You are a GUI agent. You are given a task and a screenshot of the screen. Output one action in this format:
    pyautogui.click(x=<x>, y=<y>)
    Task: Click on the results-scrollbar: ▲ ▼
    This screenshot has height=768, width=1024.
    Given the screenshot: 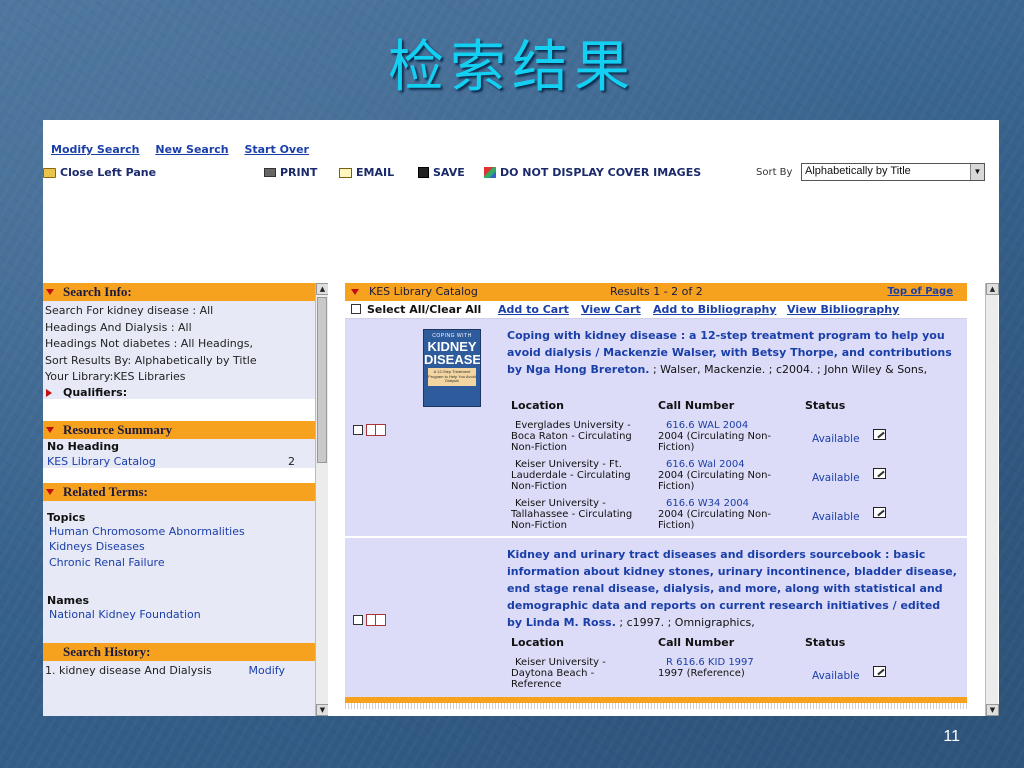 What is the action you would take?
    pyautogui.click(x=992, y=499)
    